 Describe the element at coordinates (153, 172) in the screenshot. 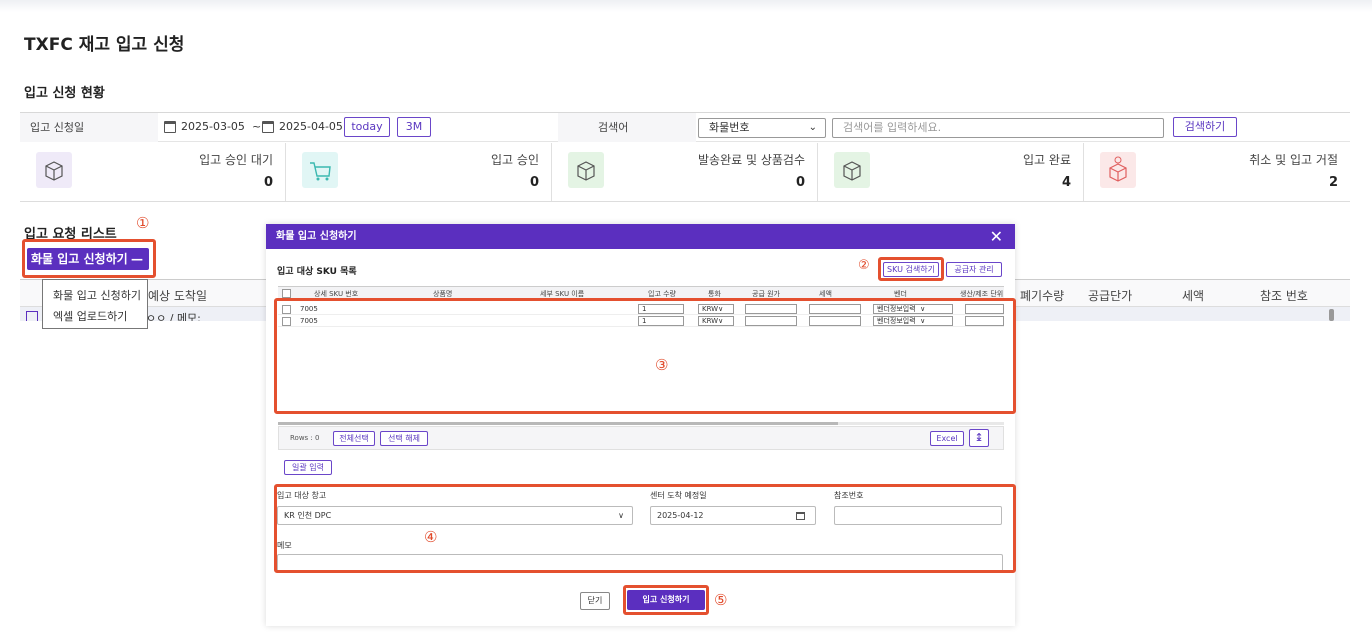

I see `status-card: 입고 승인 대기 0` at that location.